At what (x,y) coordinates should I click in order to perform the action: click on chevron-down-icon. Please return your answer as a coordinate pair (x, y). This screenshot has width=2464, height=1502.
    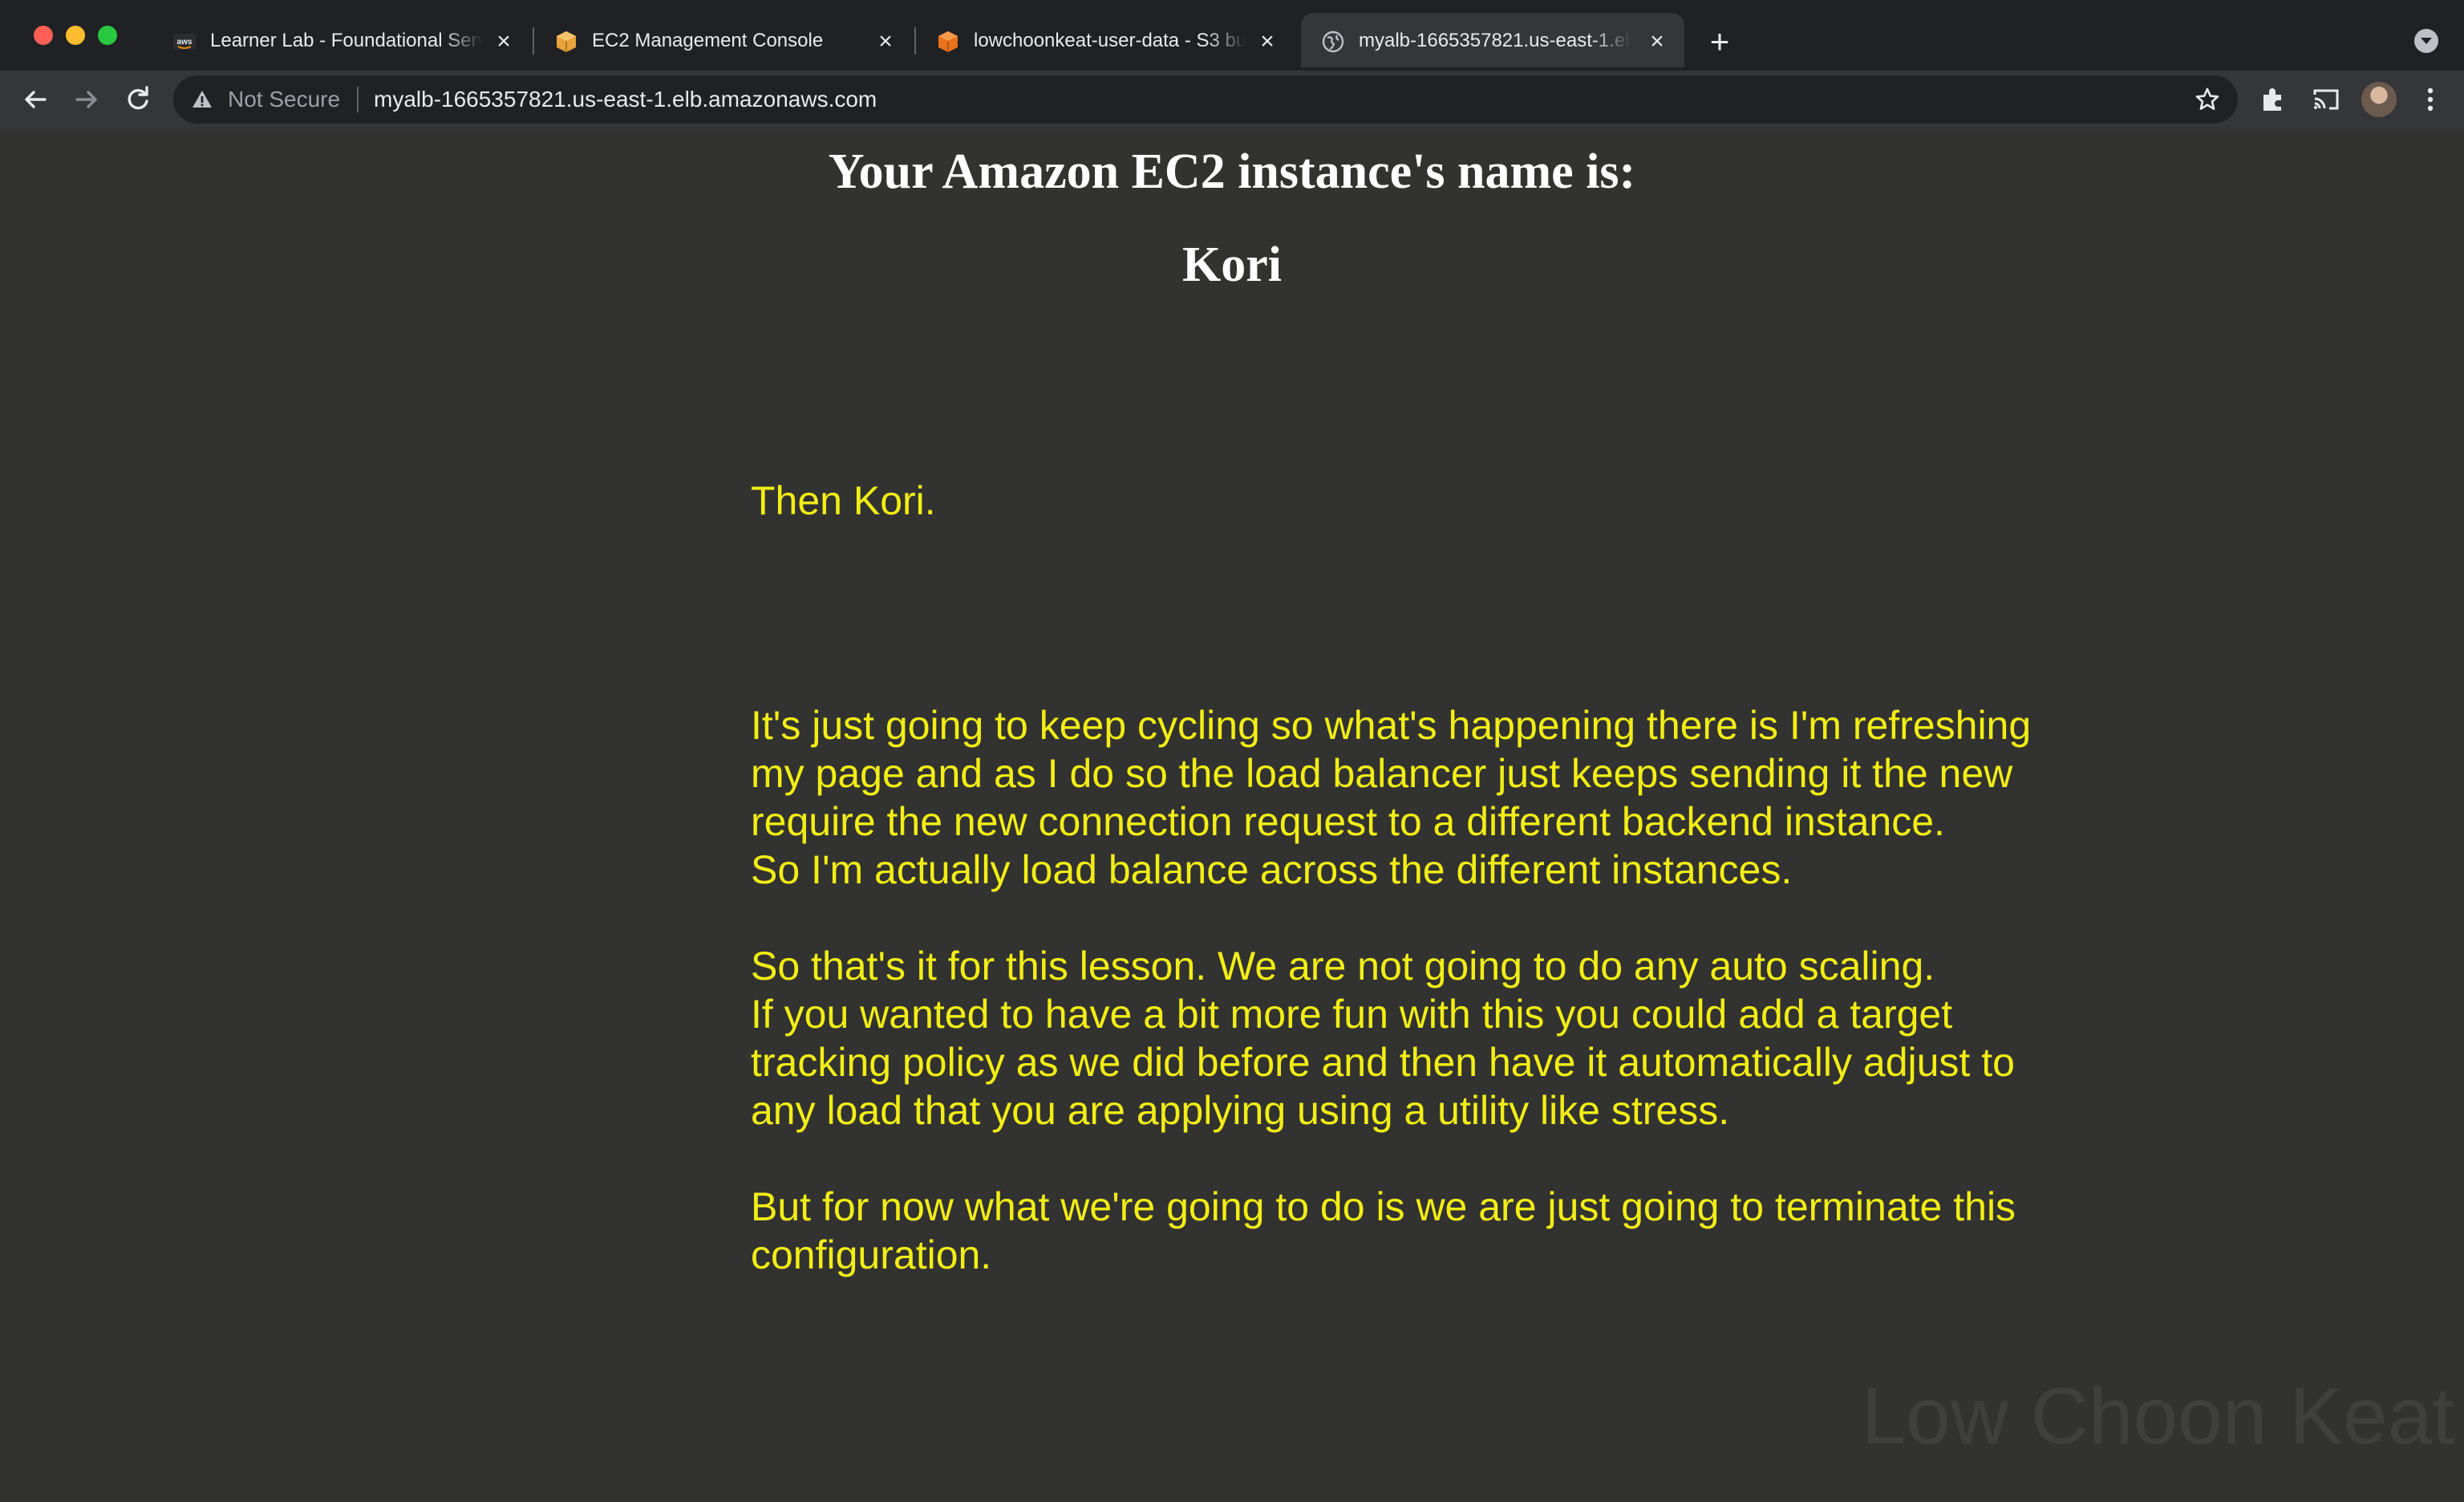
    Looking at the image, I should click on (2426, 41).